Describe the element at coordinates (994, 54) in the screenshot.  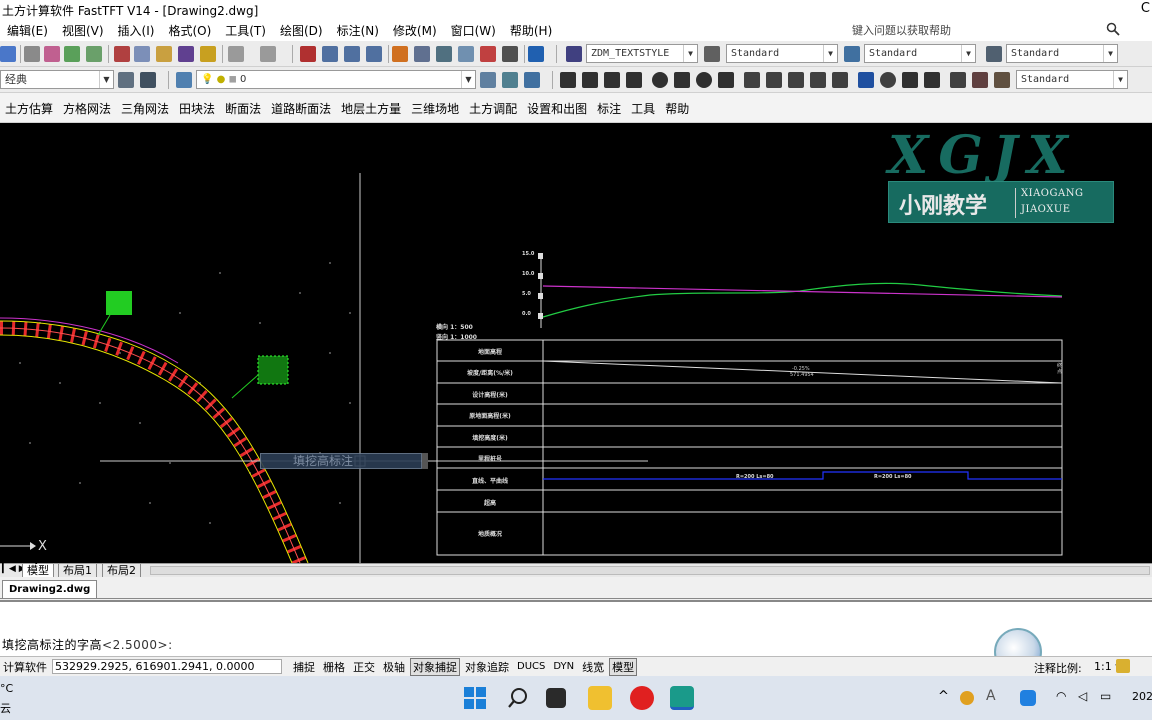
I see `multileader-style-icon` at that location.